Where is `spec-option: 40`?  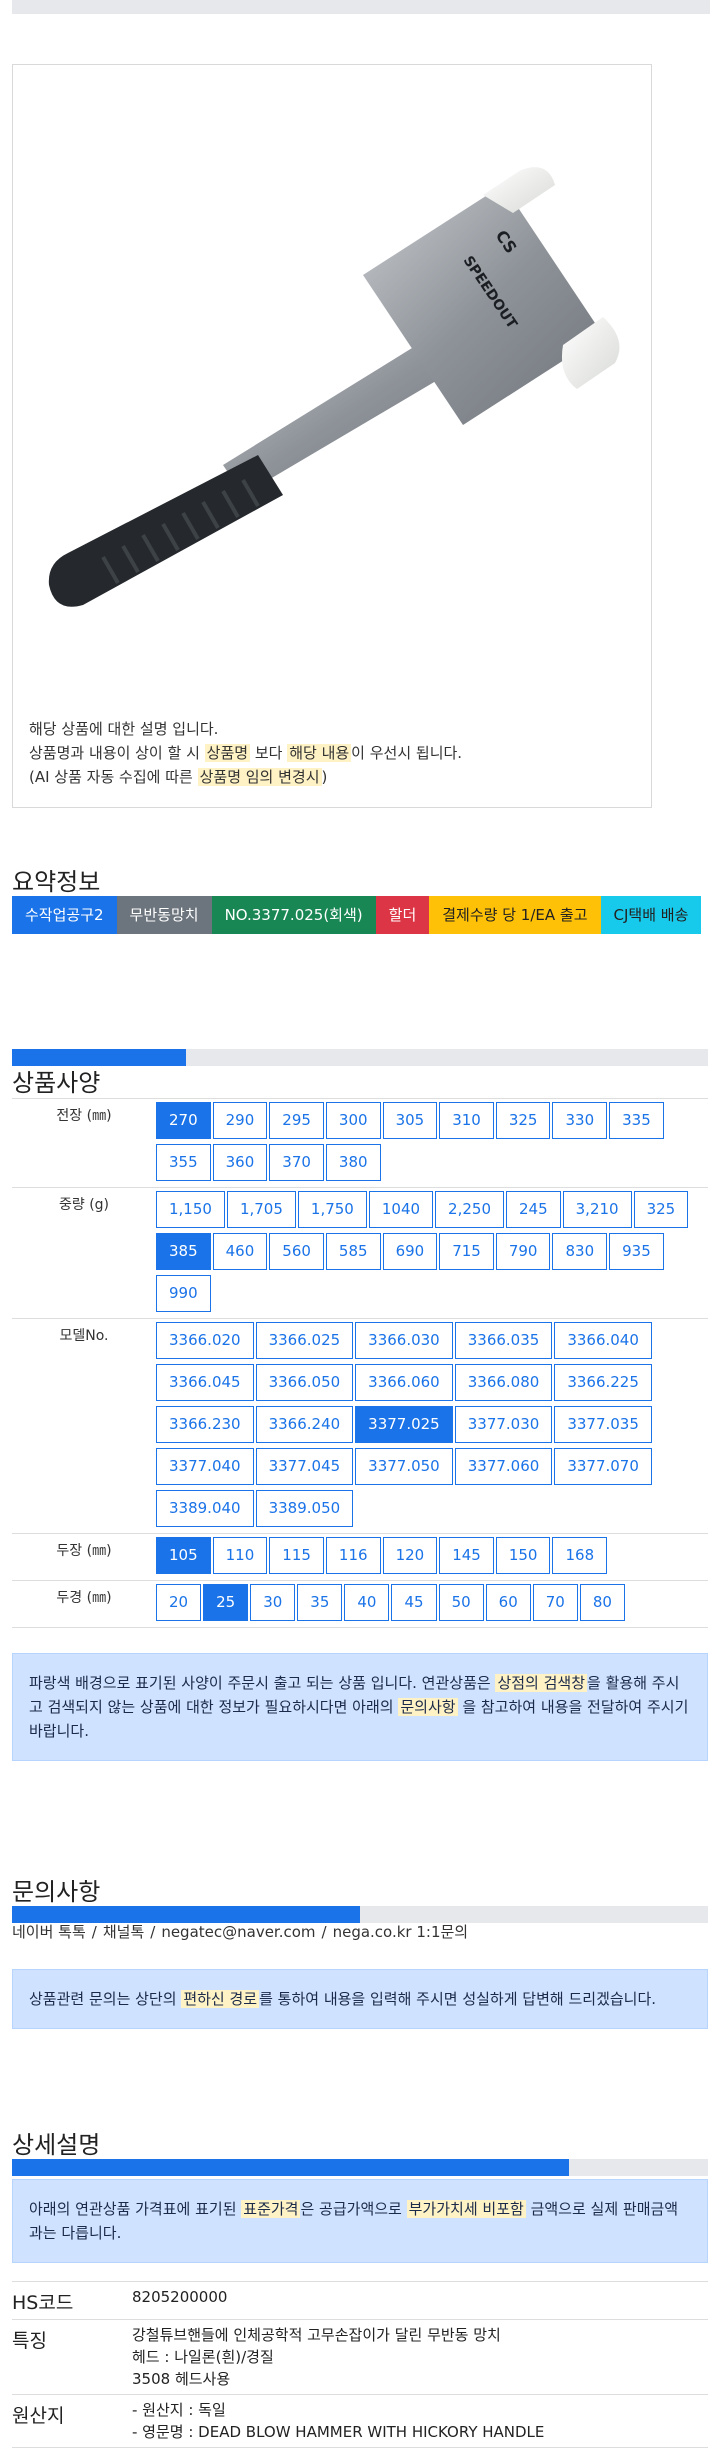 spec-option: 40 is located at coordinates (367, 1602).